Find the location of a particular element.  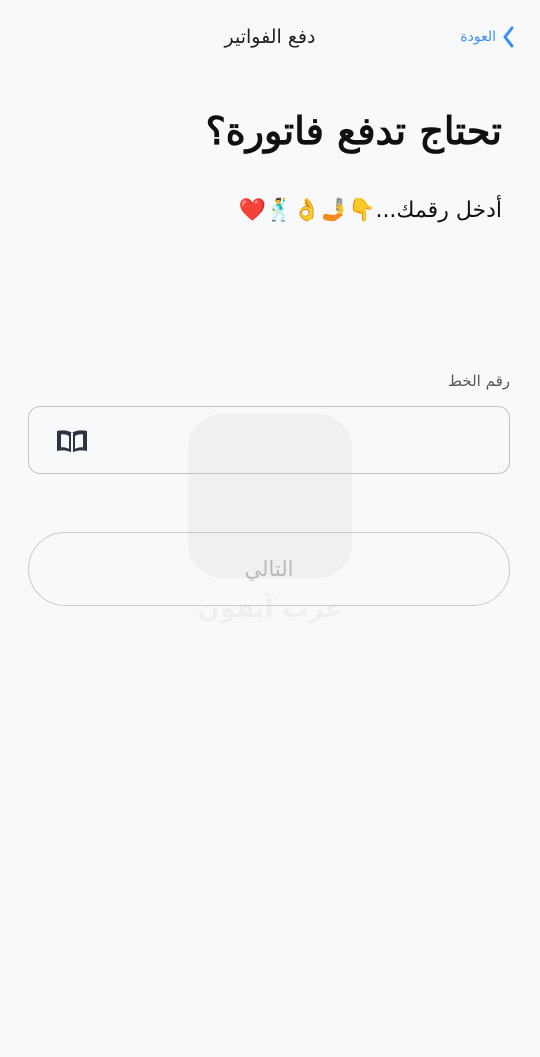

next-button-label: التالي is located at coordinates (269, 569).